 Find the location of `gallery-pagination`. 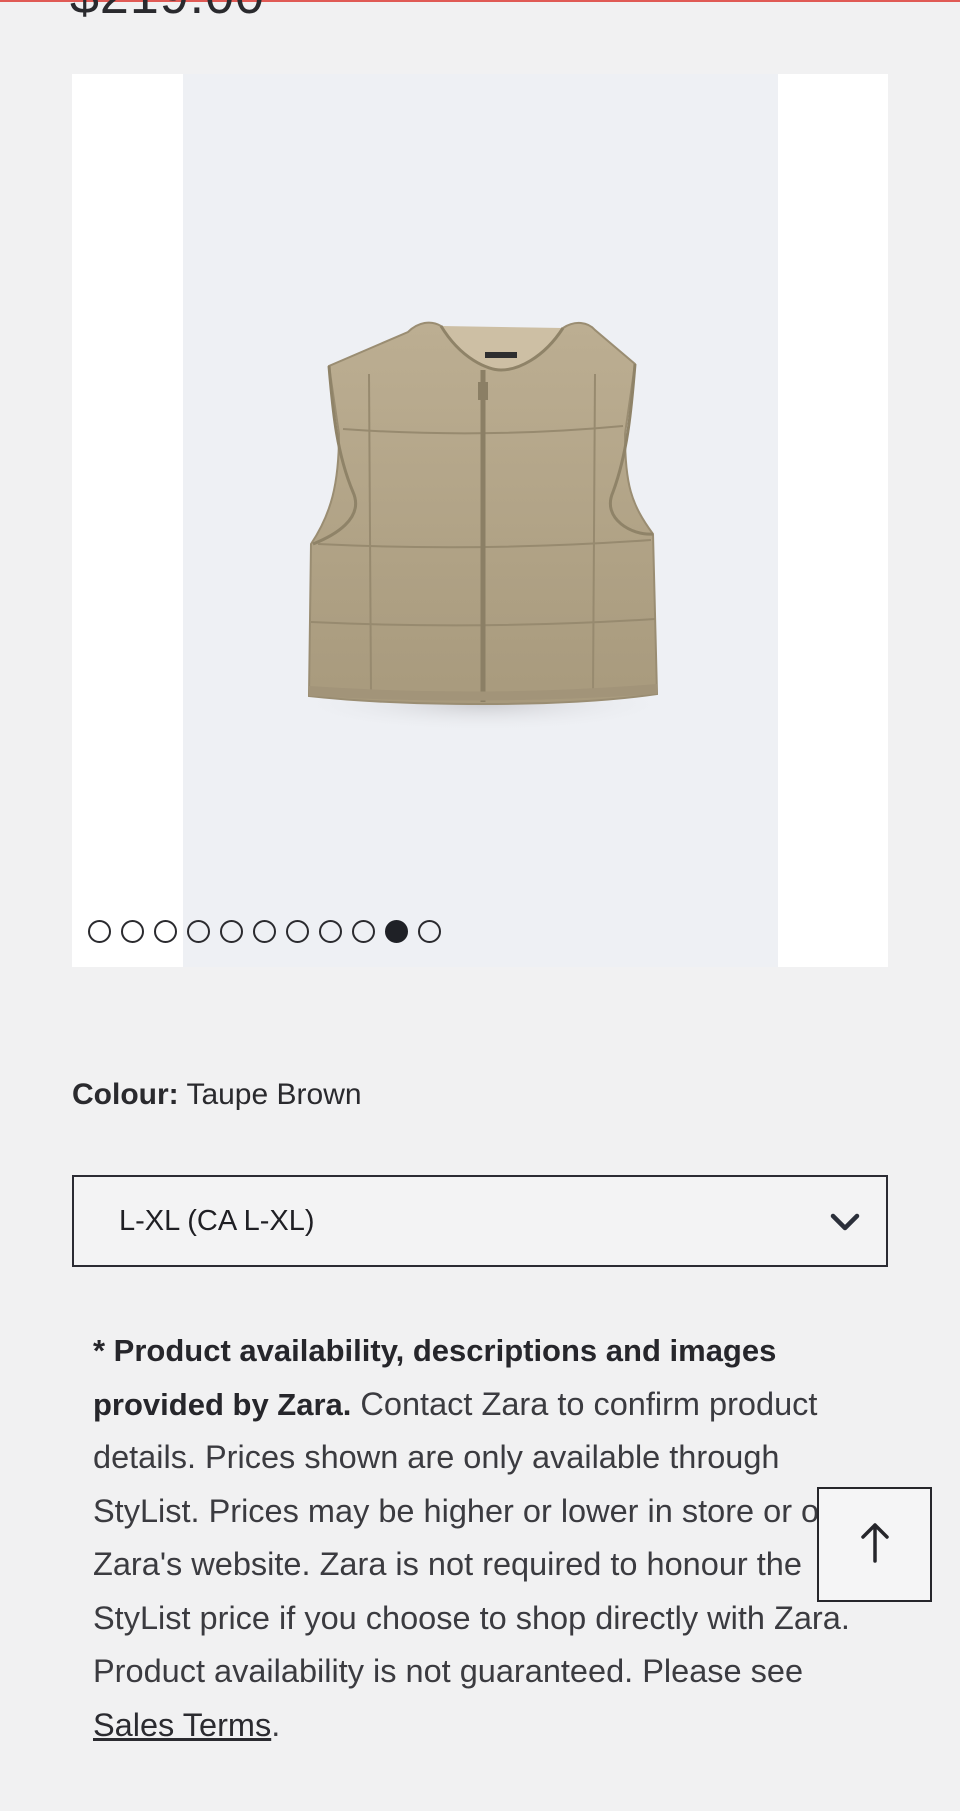

gallery-pagination is located at coordinates (264, 932).